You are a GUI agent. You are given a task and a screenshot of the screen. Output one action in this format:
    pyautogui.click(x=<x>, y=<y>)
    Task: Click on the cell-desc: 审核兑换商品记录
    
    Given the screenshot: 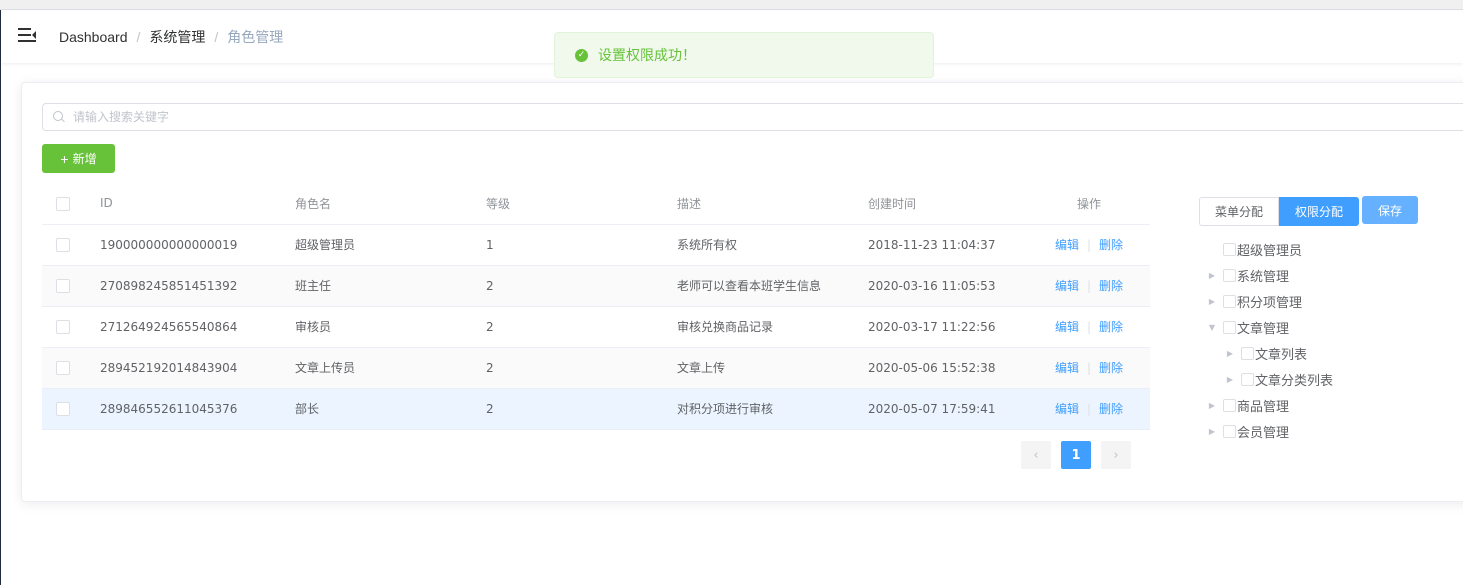 What is the action you would take?
    pyautogui.click(x=772, y=327)
    